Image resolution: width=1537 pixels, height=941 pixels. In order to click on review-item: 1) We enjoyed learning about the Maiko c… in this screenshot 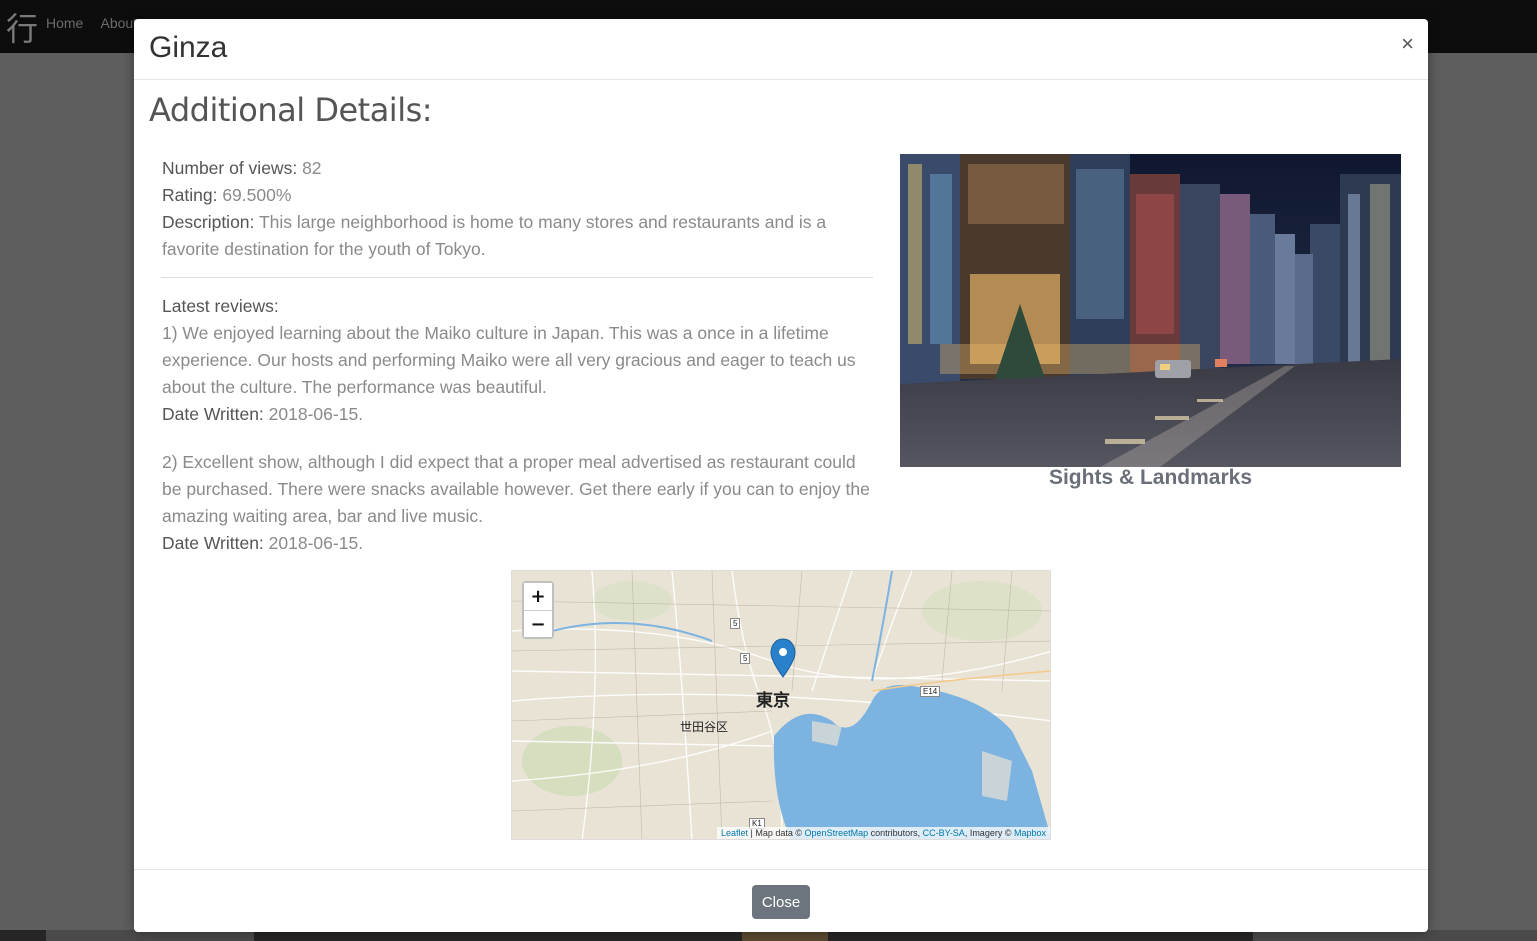, I will do `click(518, 374)`.